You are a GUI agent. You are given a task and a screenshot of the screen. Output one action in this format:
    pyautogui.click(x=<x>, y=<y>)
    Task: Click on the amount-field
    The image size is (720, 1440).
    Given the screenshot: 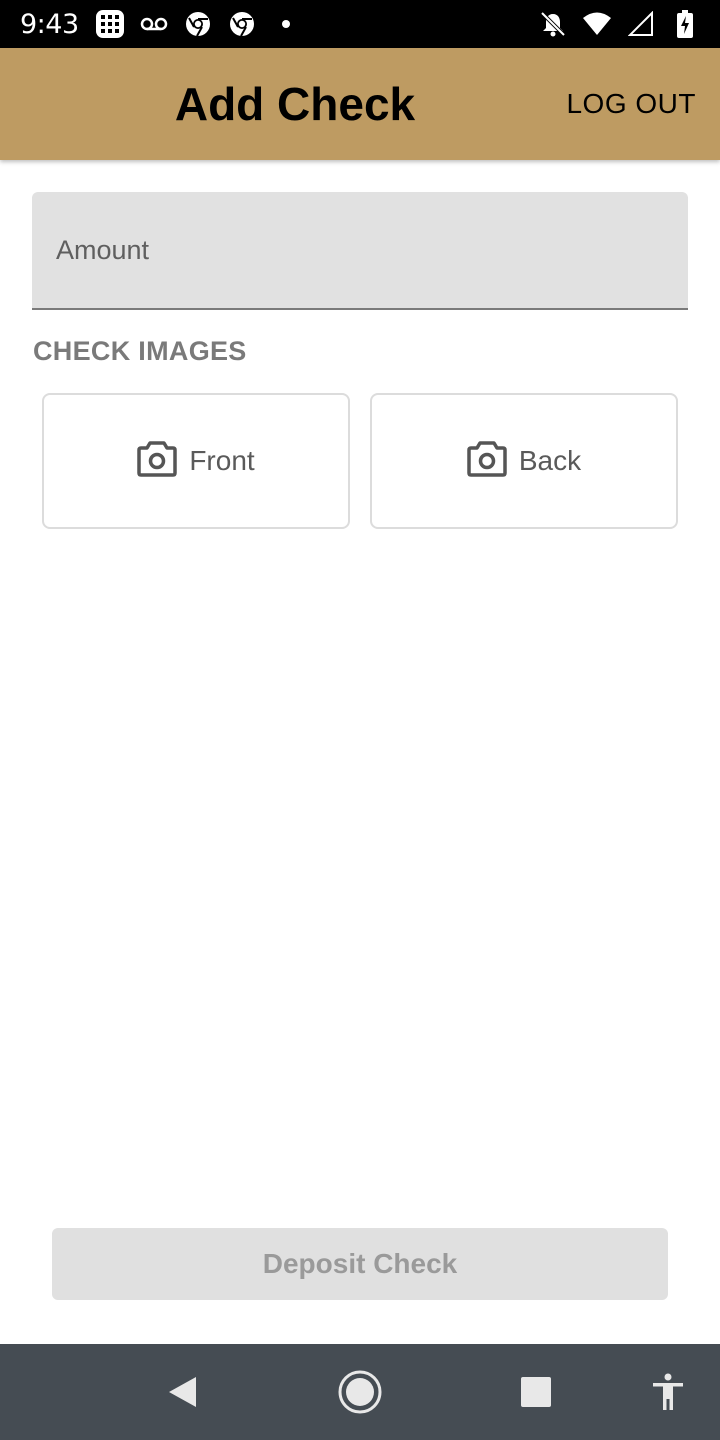 What is the action you would take?
    pyautogui.click(x=360, y=251)
    